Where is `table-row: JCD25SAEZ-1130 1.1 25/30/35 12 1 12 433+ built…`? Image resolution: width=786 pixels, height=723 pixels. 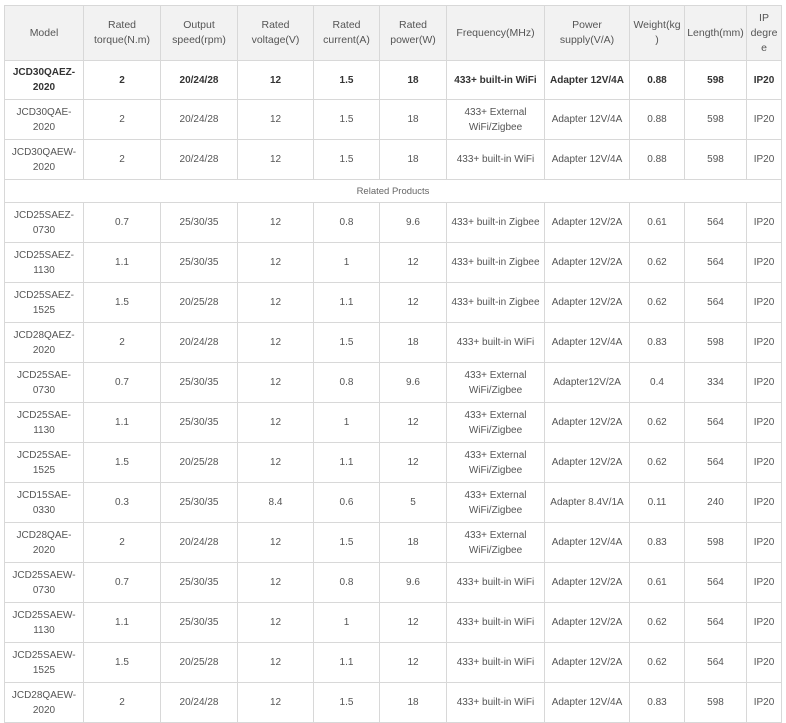
table-row: JCD25SAEZ-1130 1.1 25/30/35 12 1 12 433+ built… is located at coordinates (393, 262).